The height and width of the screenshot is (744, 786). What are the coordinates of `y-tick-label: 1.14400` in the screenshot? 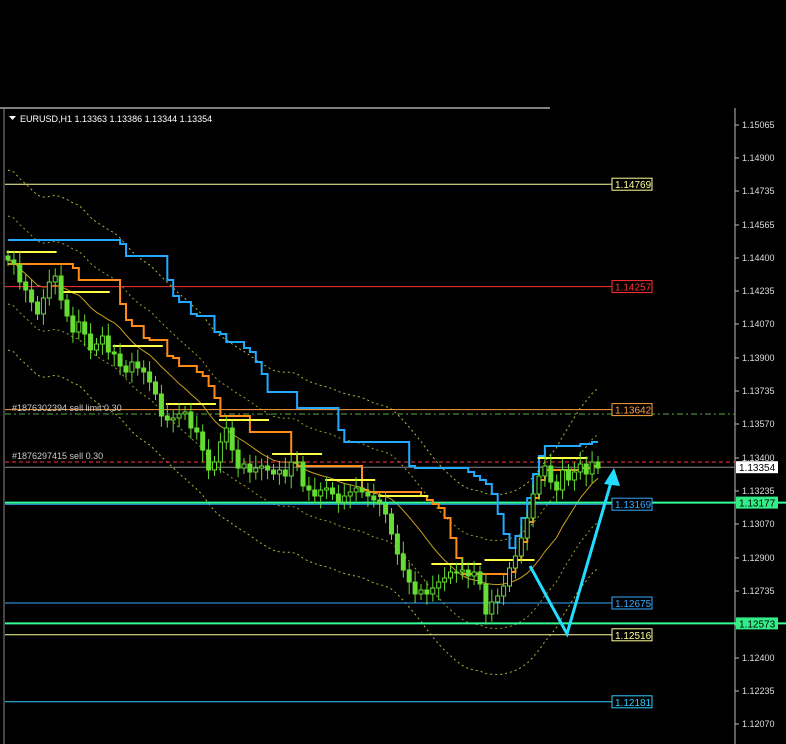 It's located at (758, 258).